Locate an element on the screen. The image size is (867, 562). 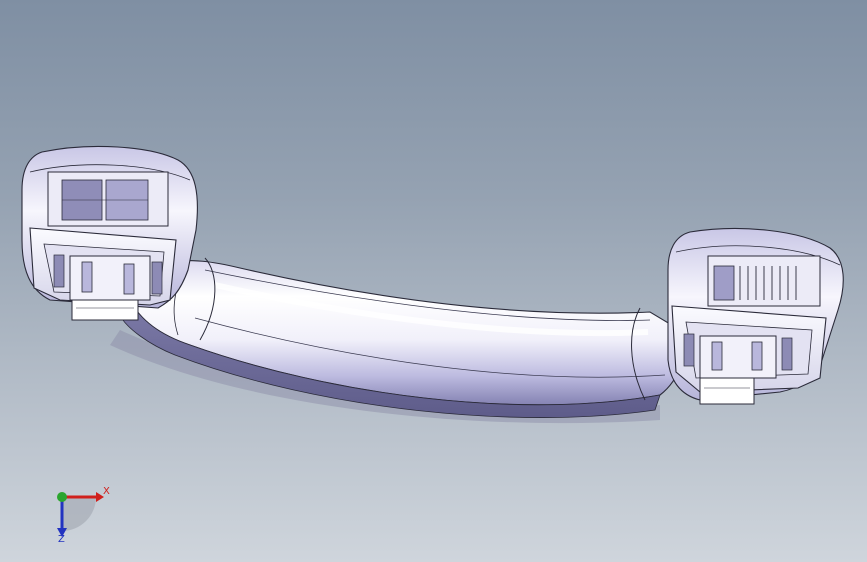
left-earpiece is located at coordinates (109, 233).